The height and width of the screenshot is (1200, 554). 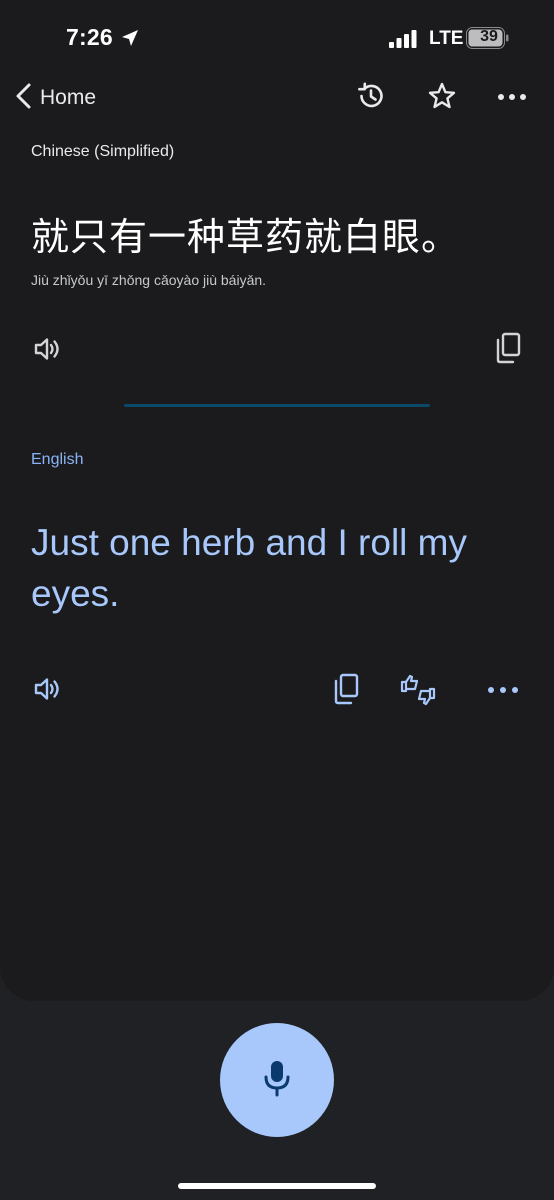 I want to click on chevron-left-icon, so click(x=24, y=98).